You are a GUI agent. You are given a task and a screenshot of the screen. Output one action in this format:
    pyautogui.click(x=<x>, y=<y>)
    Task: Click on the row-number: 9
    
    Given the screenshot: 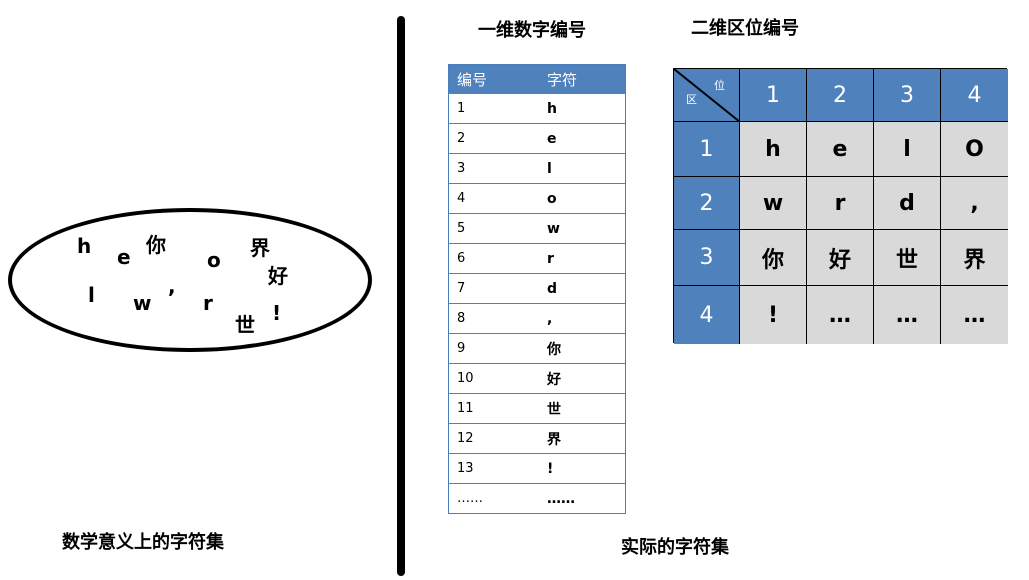 What is the action you would take?
    pyautogui.click(x=493, y=348)
    